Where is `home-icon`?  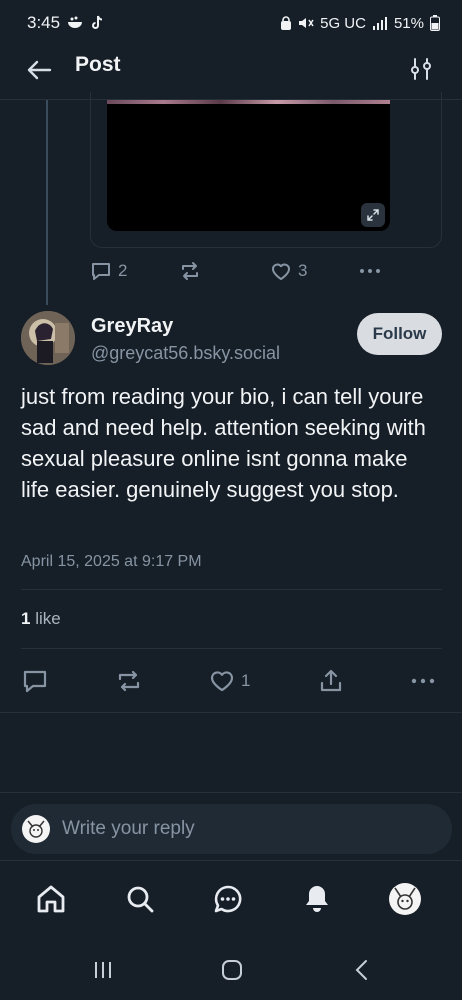
home-icon is located at coordinates (51, 899).